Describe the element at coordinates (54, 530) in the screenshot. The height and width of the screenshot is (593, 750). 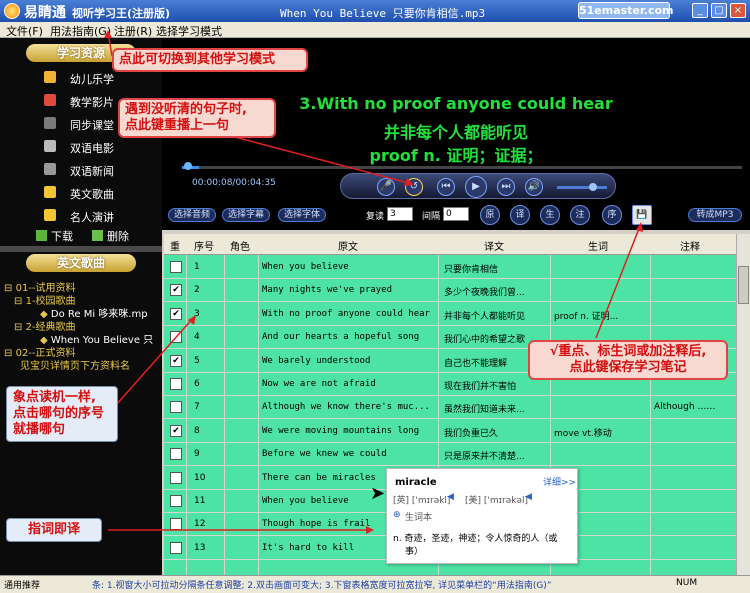
I see `callout-translate: 指词即译` at that location.